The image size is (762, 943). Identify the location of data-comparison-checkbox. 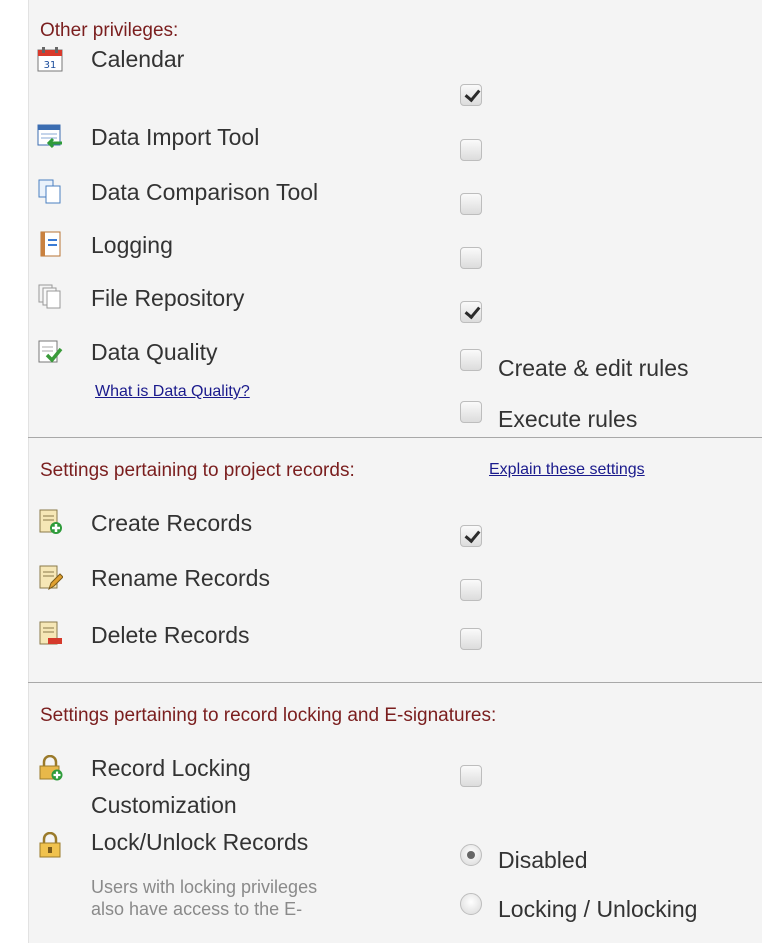
(471, 204).